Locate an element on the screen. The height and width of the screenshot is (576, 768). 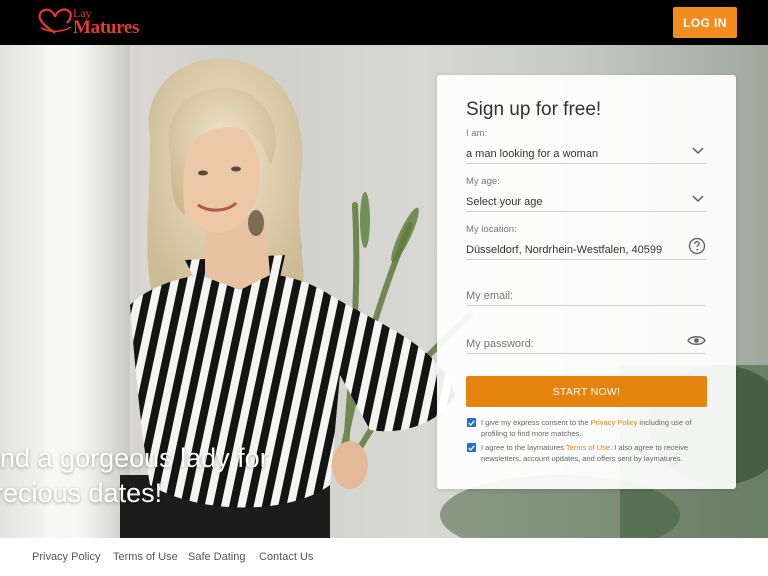
age-select: My age: Select your age is located at coordinates (586, 194).